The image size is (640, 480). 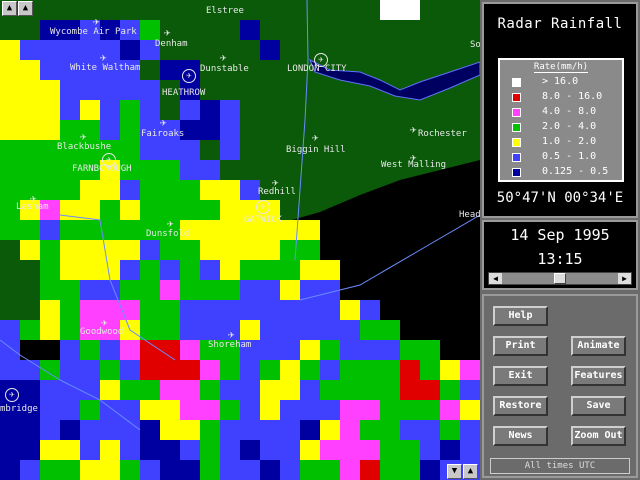 I want to click on scroll-down-button: ▼, so click(x=454, y=471).